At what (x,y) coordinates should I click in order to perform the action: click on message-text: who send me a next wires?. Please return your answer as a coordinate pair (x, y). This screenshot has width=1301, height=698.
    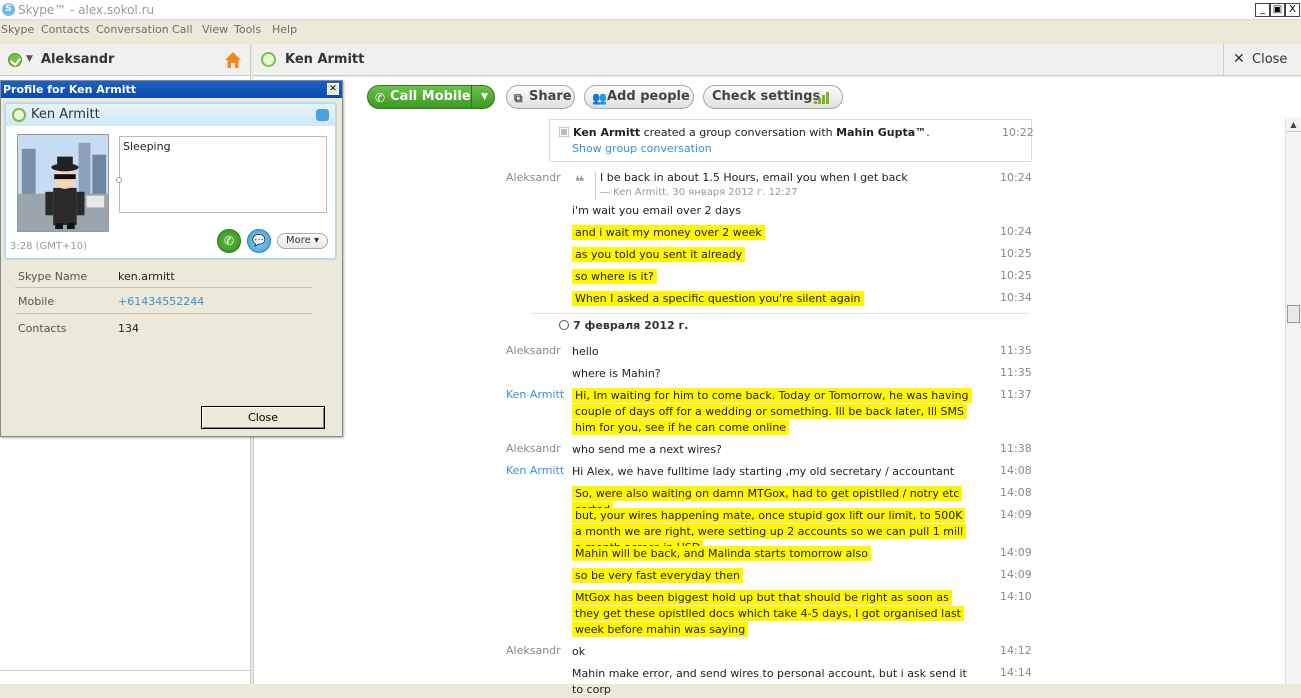
    Looking at the image, I should click on (647, 449).